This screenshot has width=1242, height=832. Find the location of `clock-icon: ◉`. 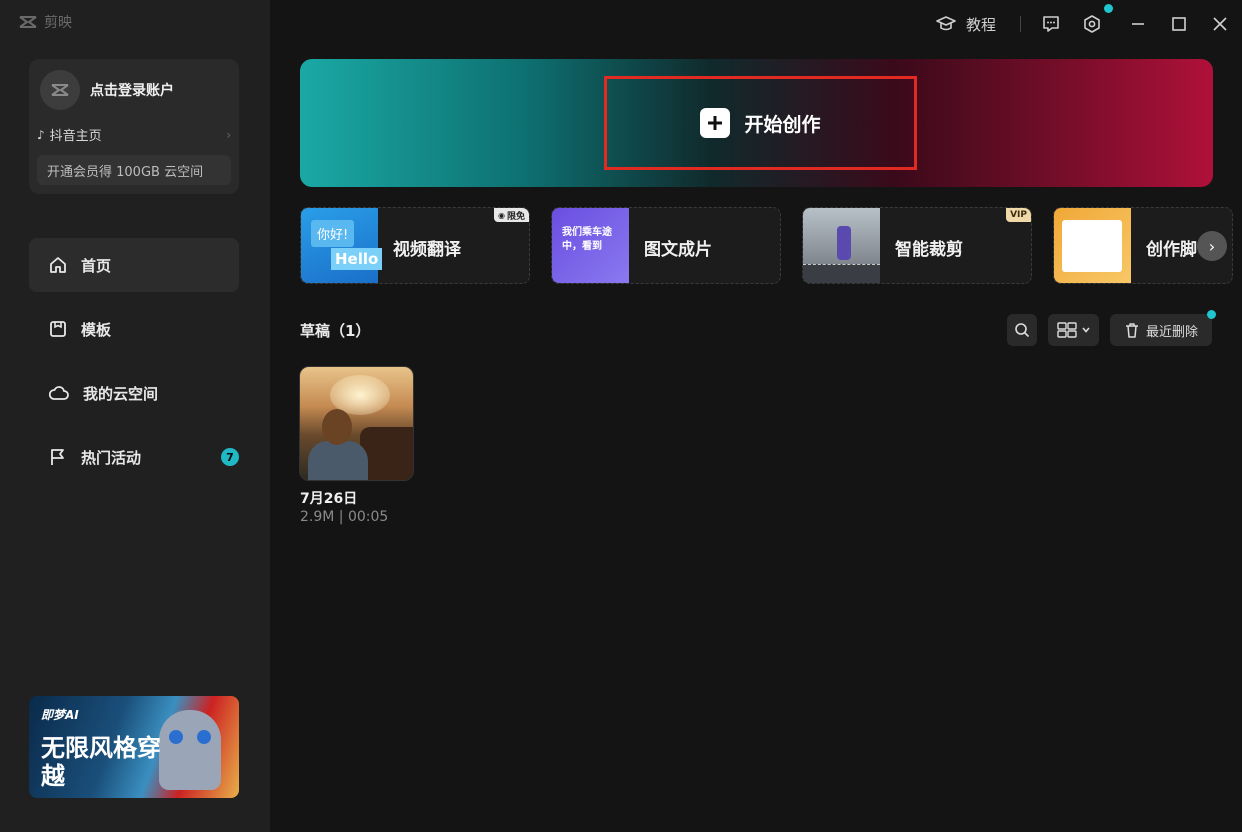

clock-icon: ◉ is located at coordinates (501, 215).